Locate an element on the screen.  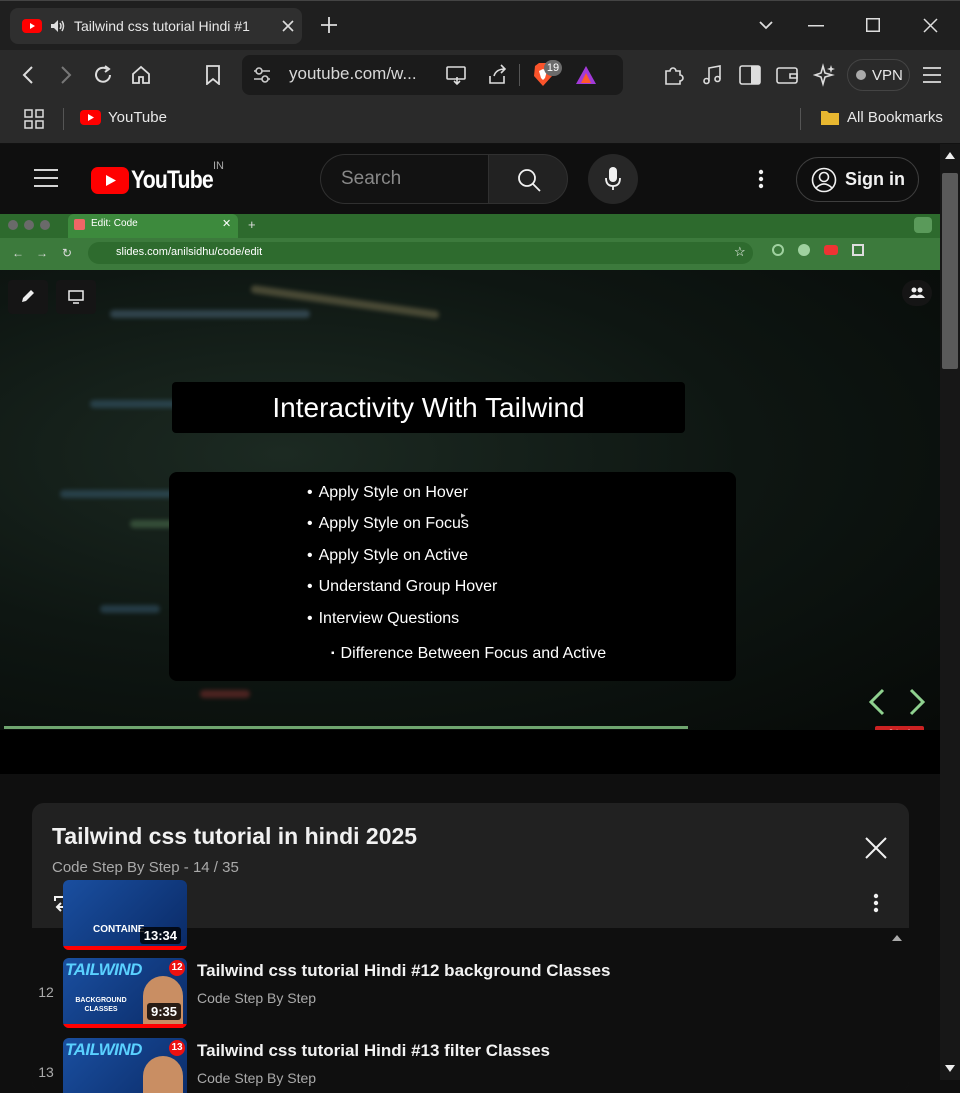
scrollbar-up-arrow-icon is located at coordinates (950, 155).